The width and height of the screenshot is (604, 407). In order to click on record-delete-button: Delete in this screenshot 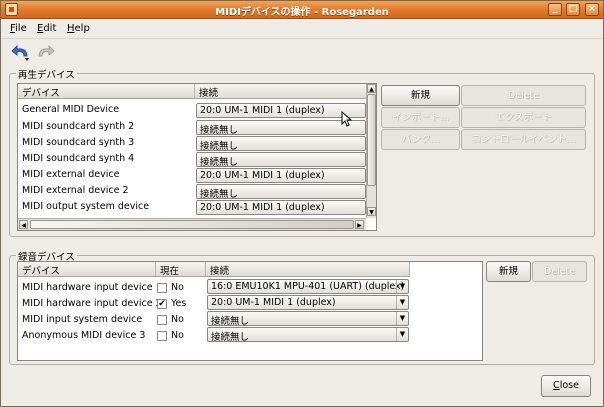, I will do `click(559, 271)`.